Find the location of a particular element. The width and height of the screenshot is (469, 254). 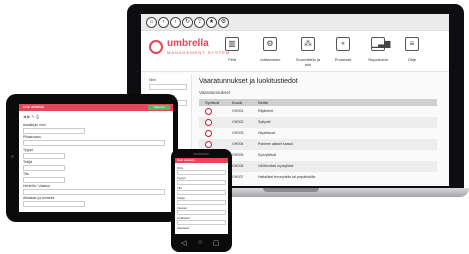

nav-item-pelit: ▥ Pelit is located at coordinates (232, 49).